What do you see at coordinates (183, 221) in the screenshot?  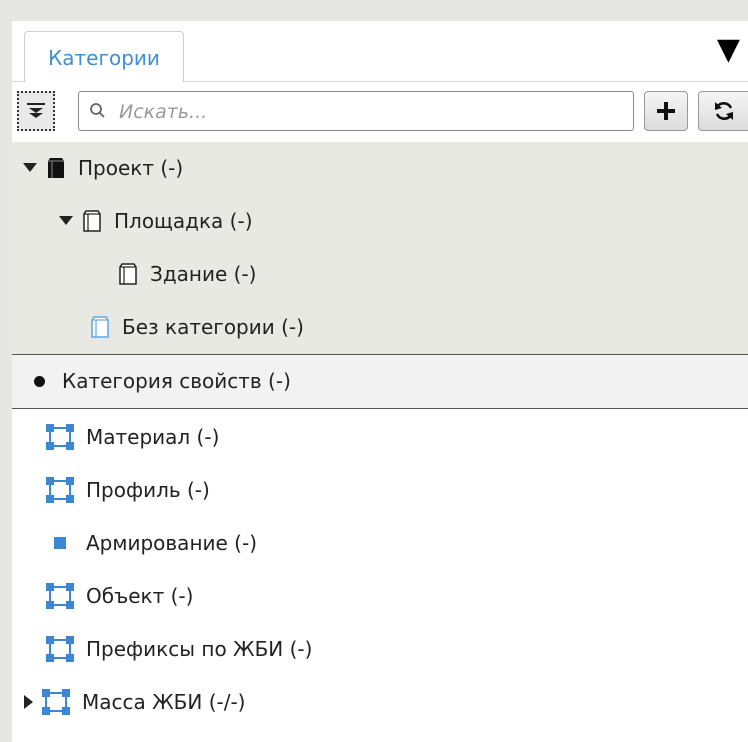 I see `tree-item-label: Площадка (-)` at bounding box center [183, 221].